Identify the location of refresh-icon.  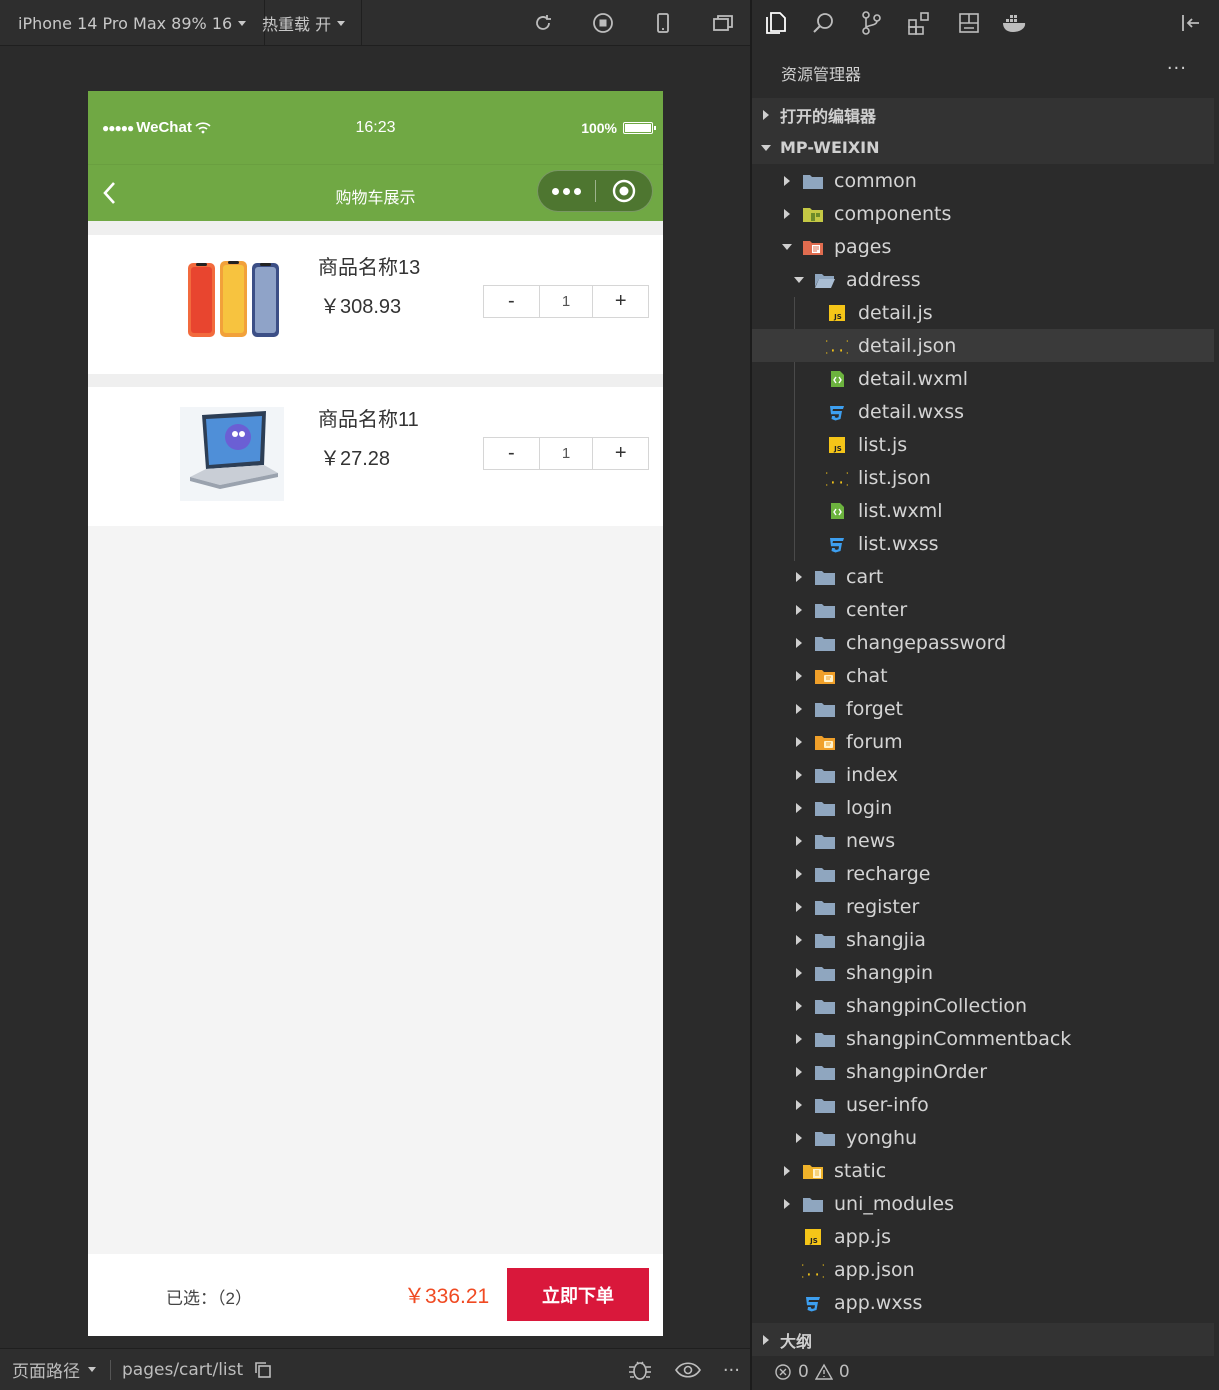
(543, 23).